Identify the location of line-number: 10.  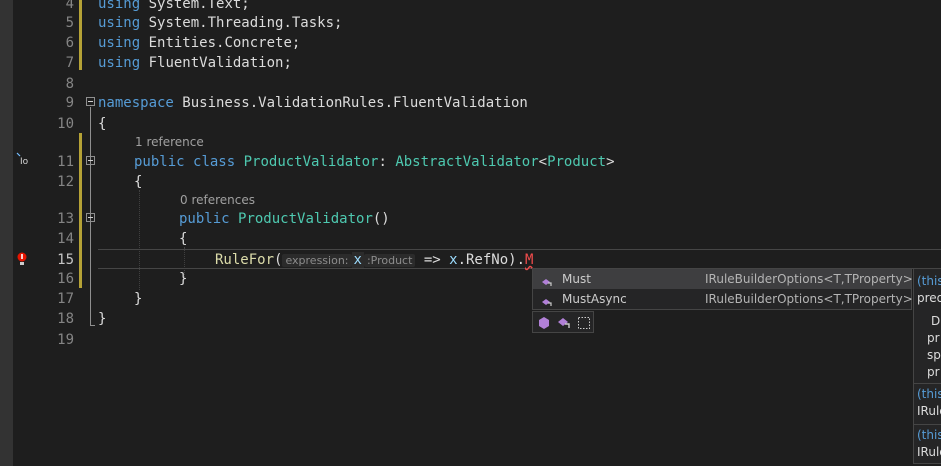
(65, 124).